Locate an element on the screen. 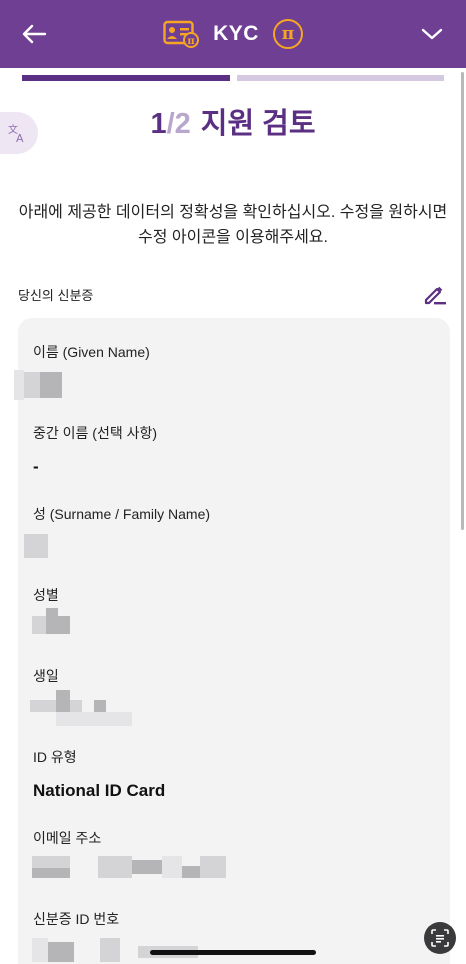 This screenshot has width=466, height=964. field-id-number: 신분증 ID 번호 is located at coordinates (76, 919).